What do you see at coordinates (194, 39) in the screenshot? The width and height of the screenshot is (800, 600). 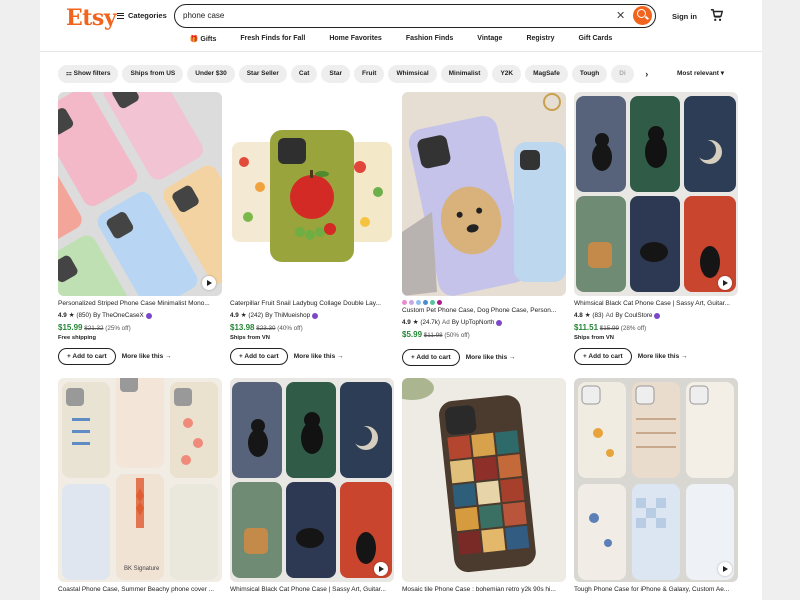 I see `gift-icon: 🎁` at bounding box center [194, 39].